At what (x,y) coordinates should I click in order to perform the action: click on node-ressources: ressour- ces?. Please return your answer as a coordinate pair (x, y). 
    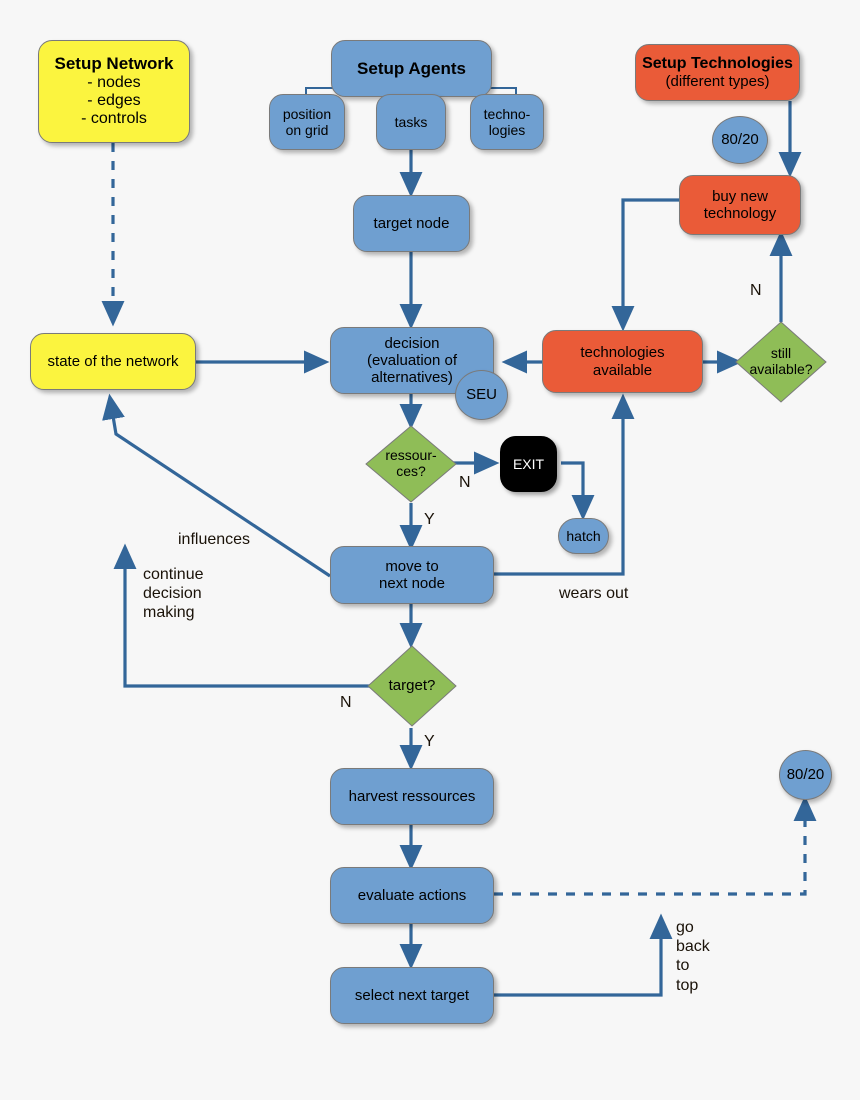
    Looking at the image, I should click on (411, 464).